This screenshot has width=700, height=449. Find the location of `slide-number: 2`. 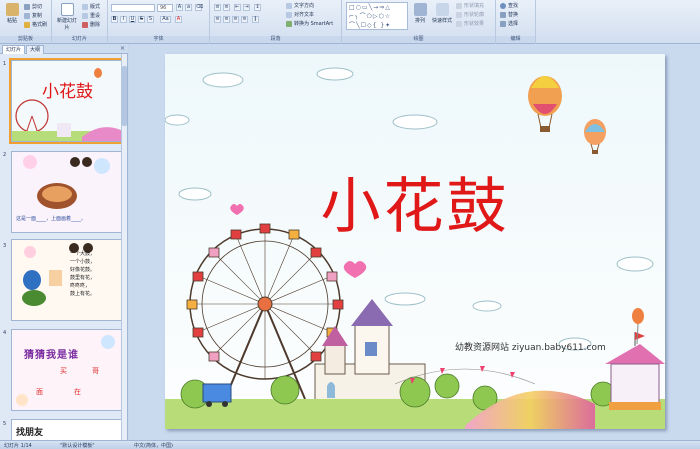

slide-number: 2 is located at coordinates (5, 155).